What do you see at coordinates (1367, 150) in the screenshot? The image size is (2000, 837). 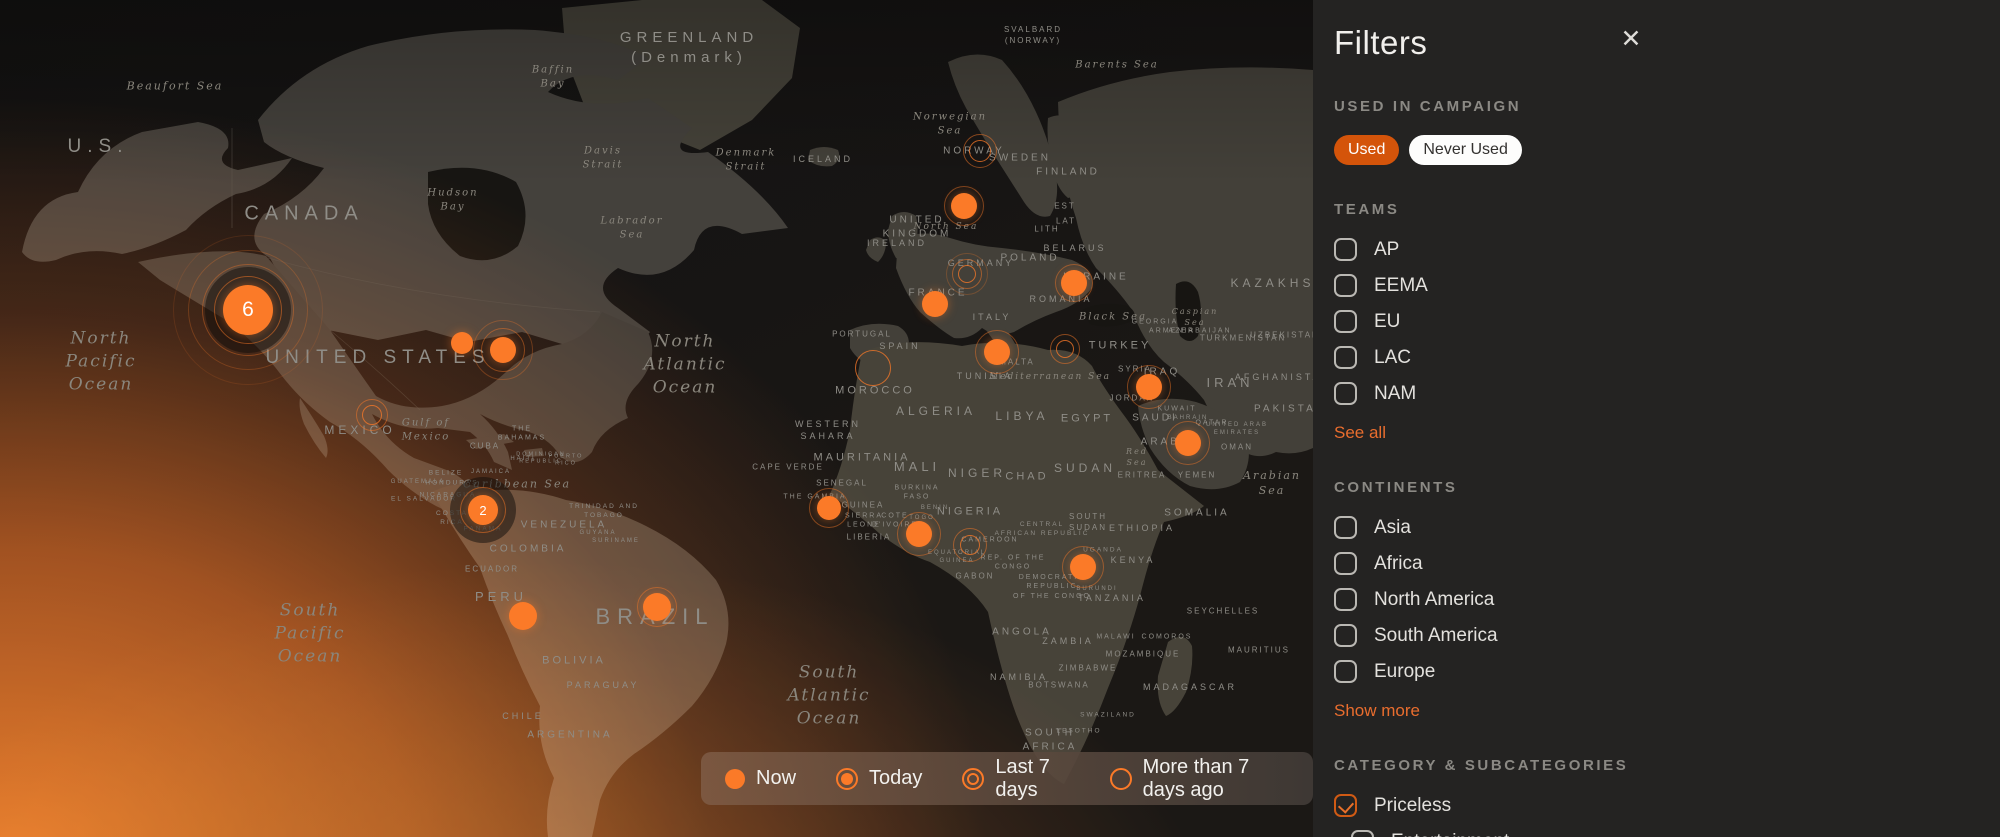 I see `used-pill-button: Used` at bounding box center [1367, 150].